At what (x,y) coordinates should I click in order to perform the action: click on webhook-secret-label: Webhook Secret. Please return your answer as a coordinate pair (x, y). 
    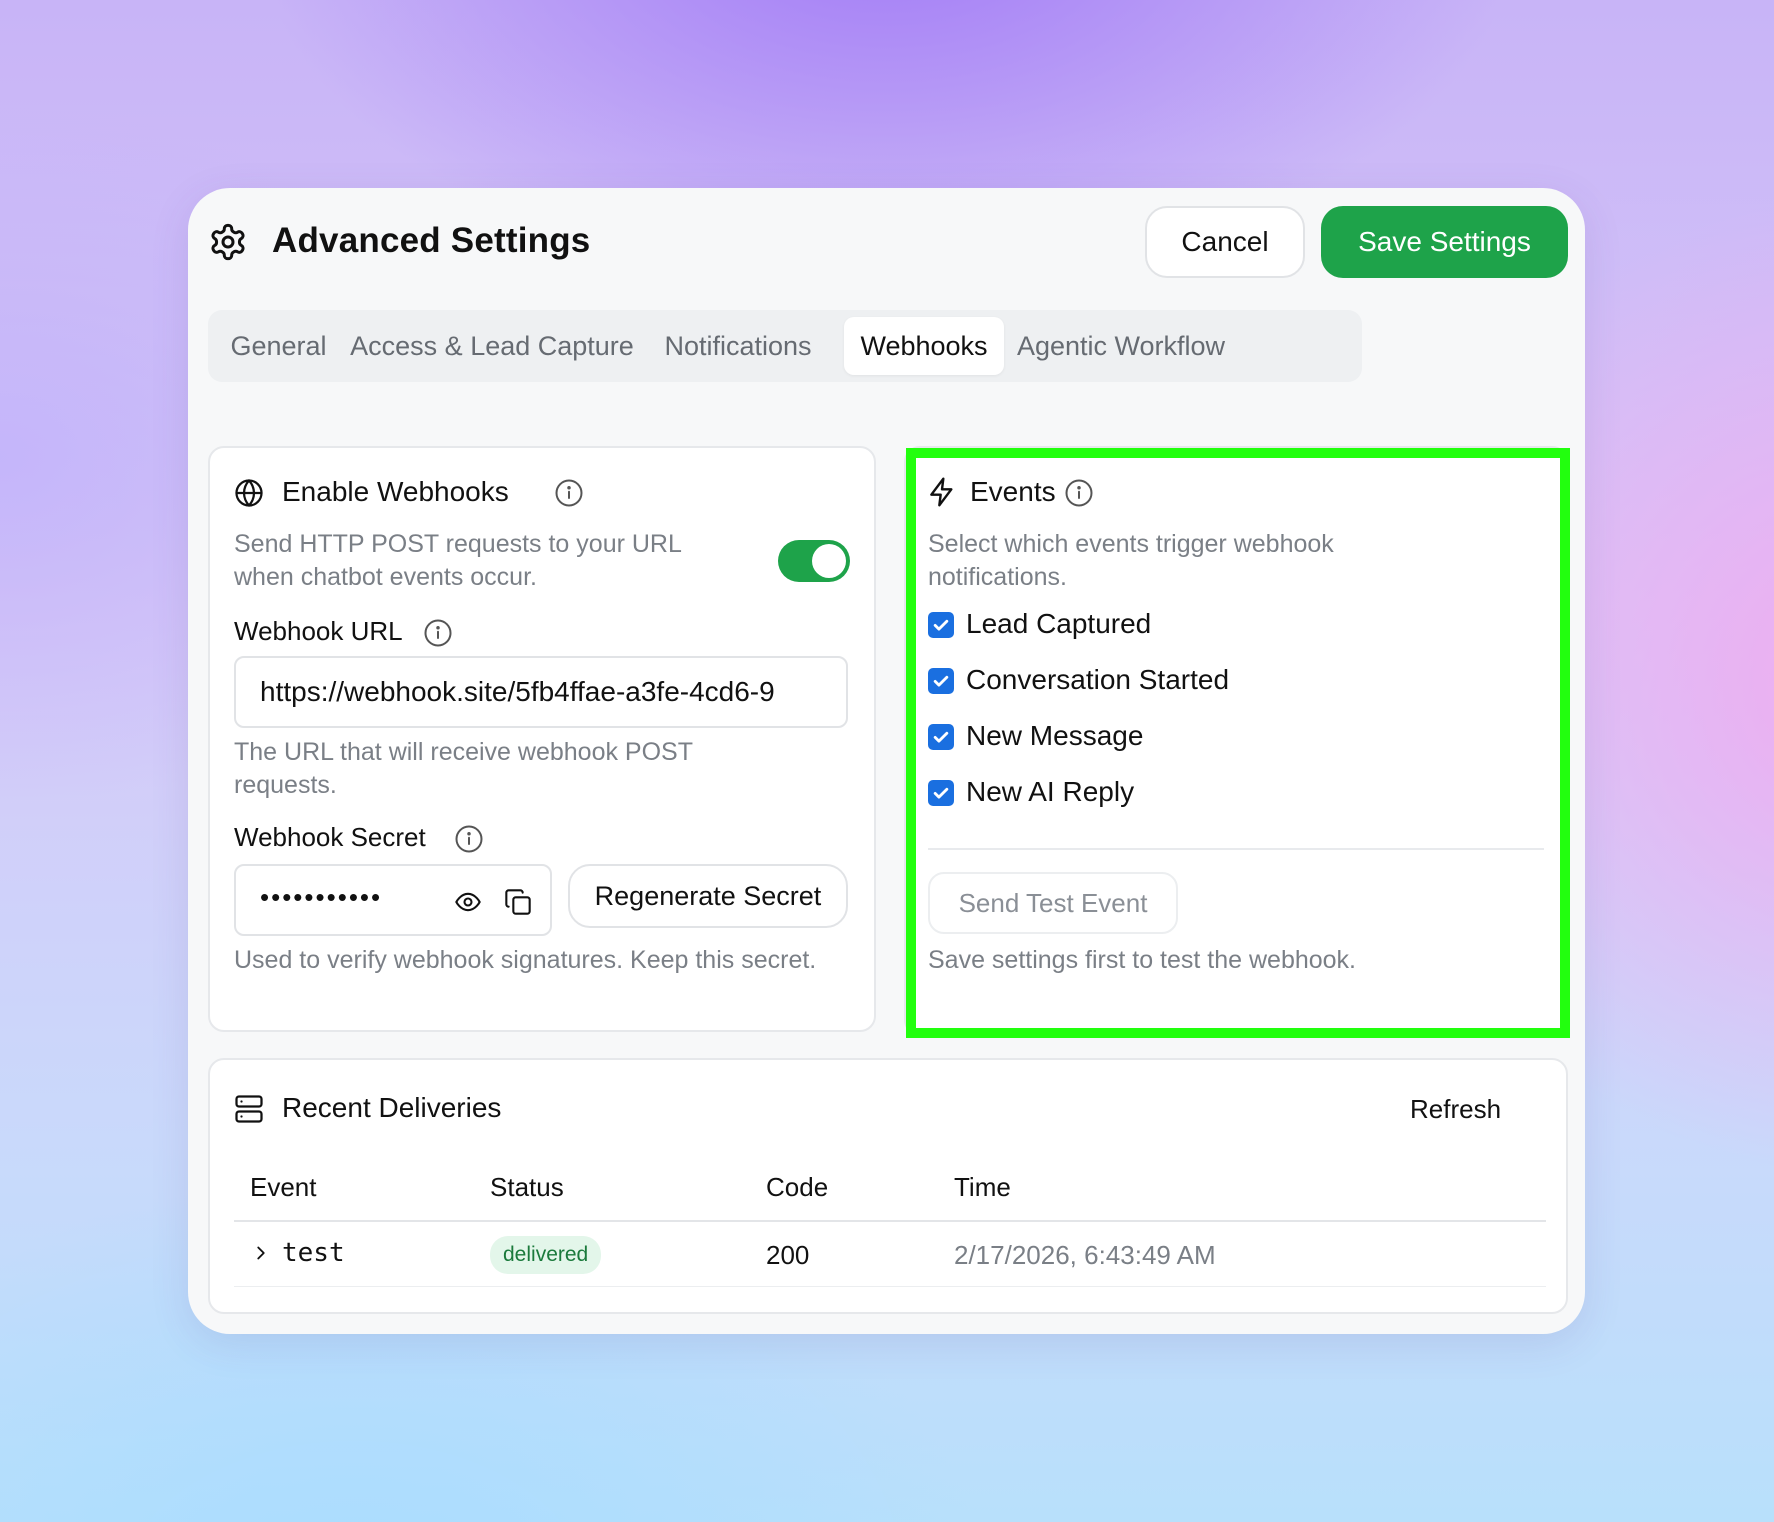
    Looking at the image, I should click on (330, 837).